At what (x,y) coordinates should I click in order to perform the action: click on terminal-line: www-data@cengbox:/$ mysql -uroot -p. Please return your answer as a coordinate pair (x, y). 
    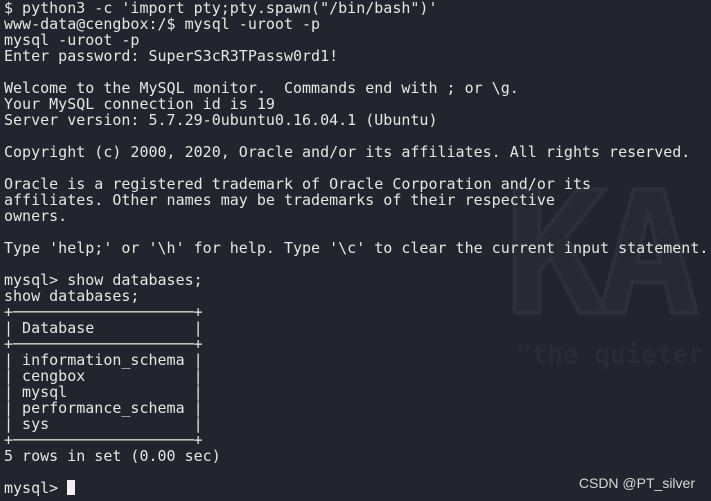
    Looking at the image, I should click on (162, 24).